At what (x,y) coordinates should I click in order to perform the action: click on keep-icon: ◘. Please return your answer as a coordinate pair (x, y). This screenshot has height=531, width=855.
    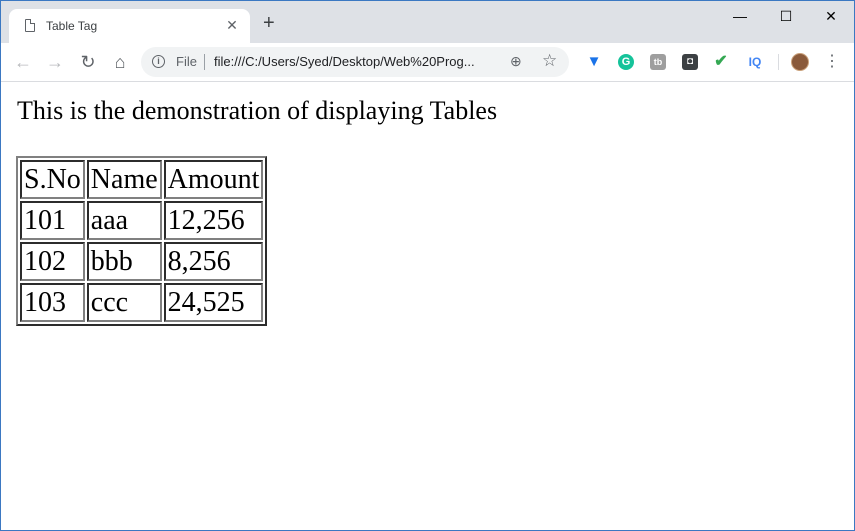
    Looking at the image, I should click on (690, 62).